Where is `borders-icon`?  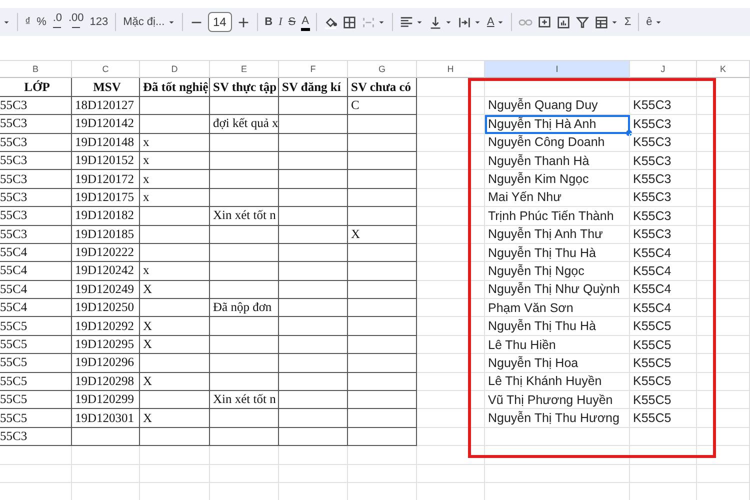
borders-icon is located at coordinates (349, 22).